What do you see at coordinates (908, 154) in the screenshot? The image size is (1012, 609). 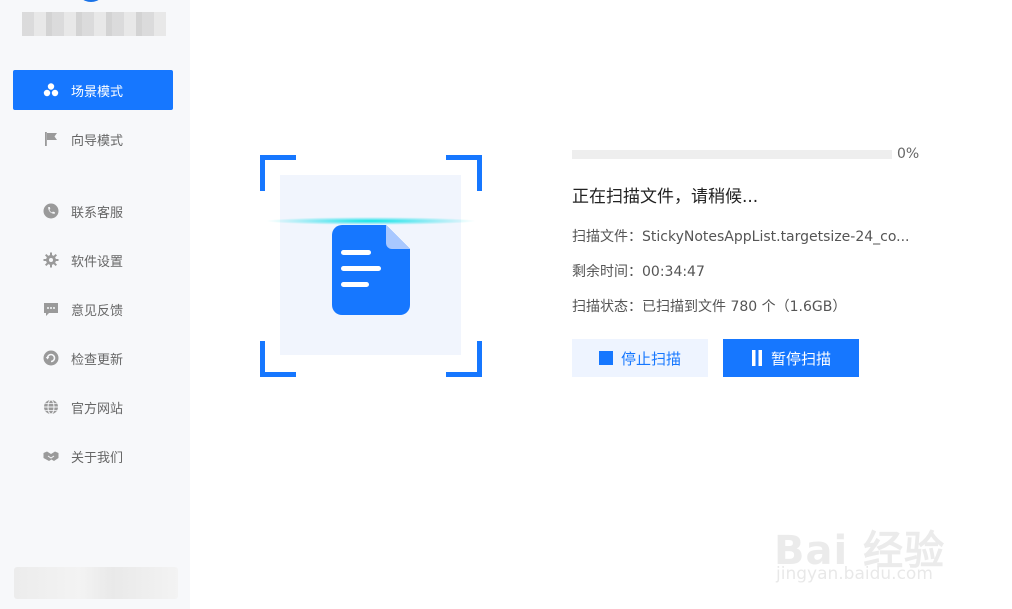 I see `progress-percent: 0%` at bounding box center [908, 154].